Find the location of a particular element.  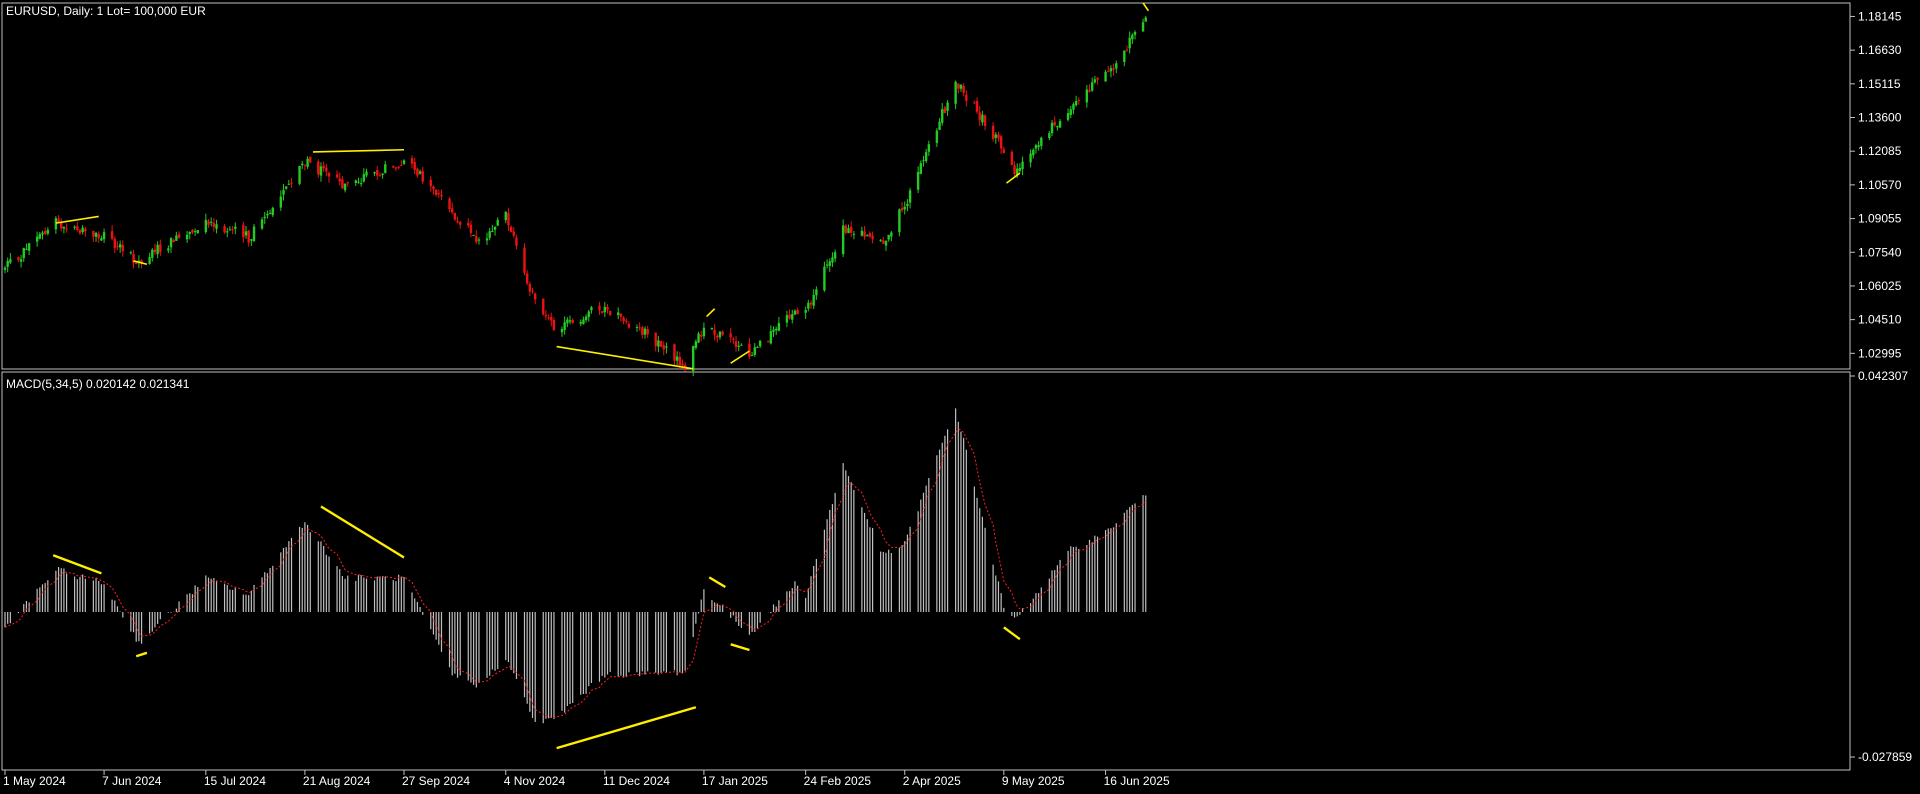

time-tick-label: 2 Apr 2025 is located at coordinates (932, 781).